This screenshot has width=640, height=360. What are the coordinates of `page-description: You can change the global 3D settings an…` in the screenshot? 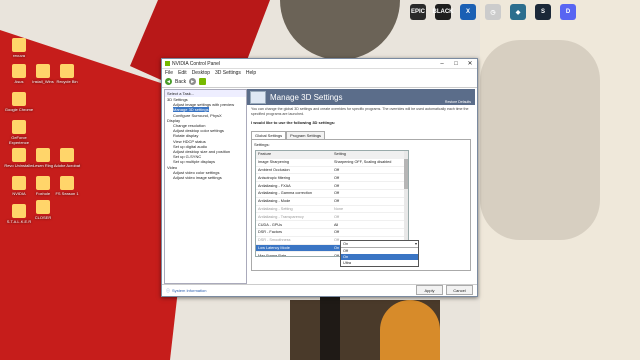 It's located at (360, 111).